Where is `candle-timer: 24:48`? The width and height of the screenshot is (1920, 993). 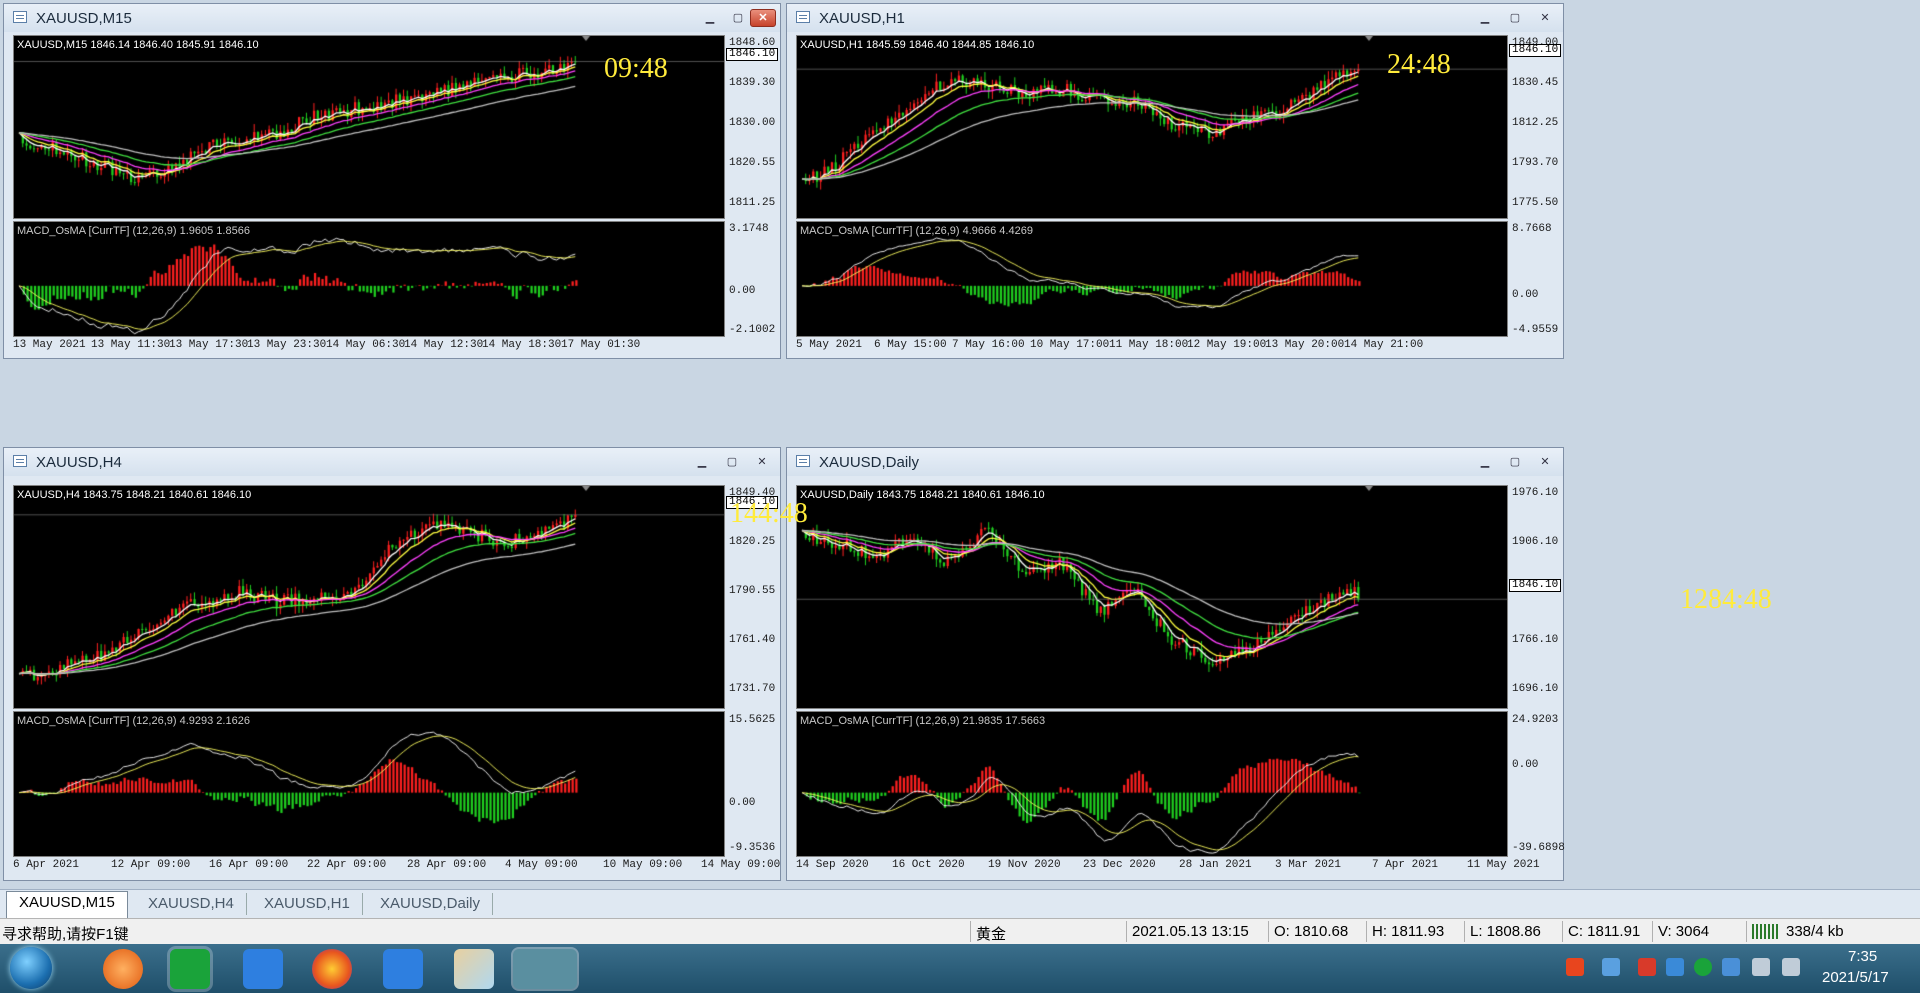 candle-timer: 24:48 is located at coordinates (1419, 64).